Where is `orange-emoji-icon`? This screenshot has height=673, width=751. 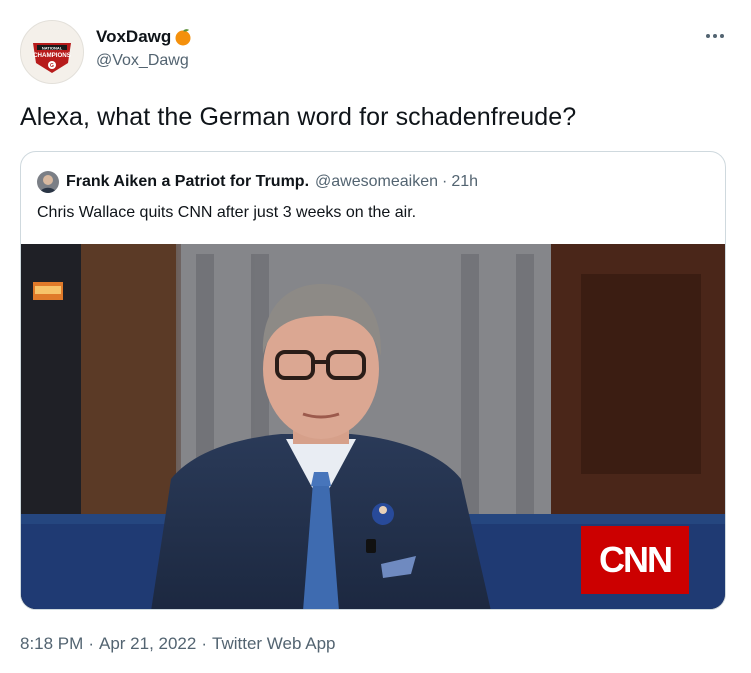
orange-emoji-icon is located at coordinates (183, 37).